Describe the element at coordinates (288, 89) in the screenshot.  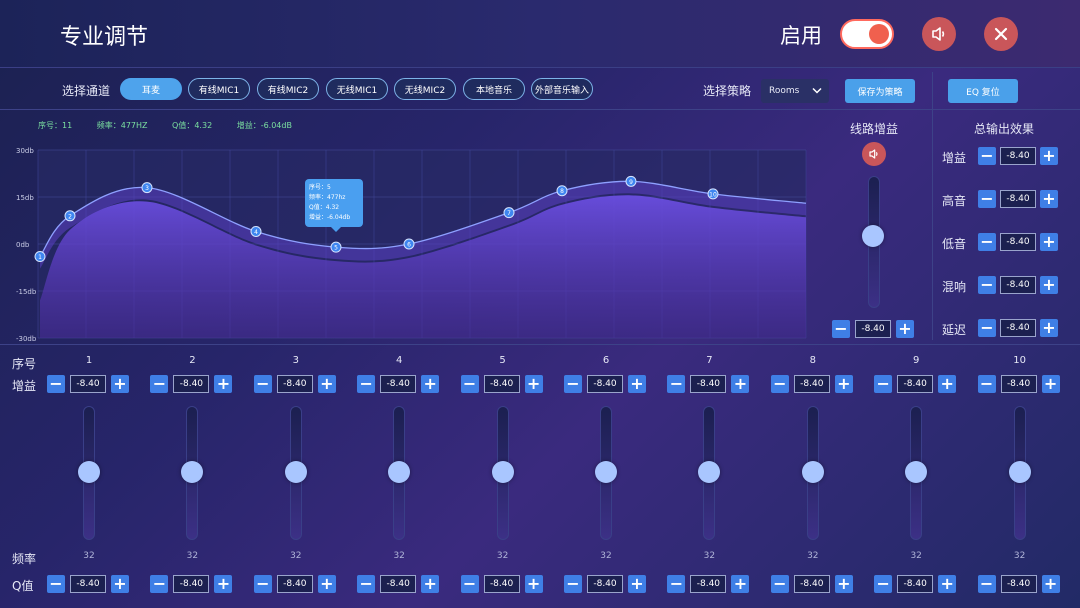
I see `channel-tab-3: 有线MIC2` at that location.